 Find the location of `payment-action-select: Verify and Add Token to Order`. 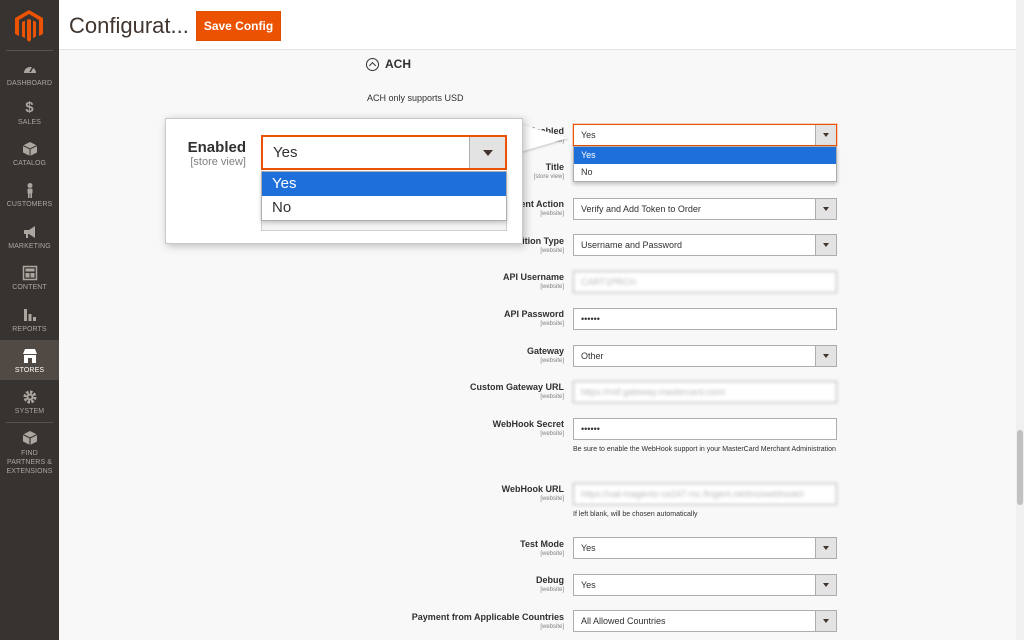

payment-action-select: Verify and Add Token to Order is located at coordinates (705, 209).